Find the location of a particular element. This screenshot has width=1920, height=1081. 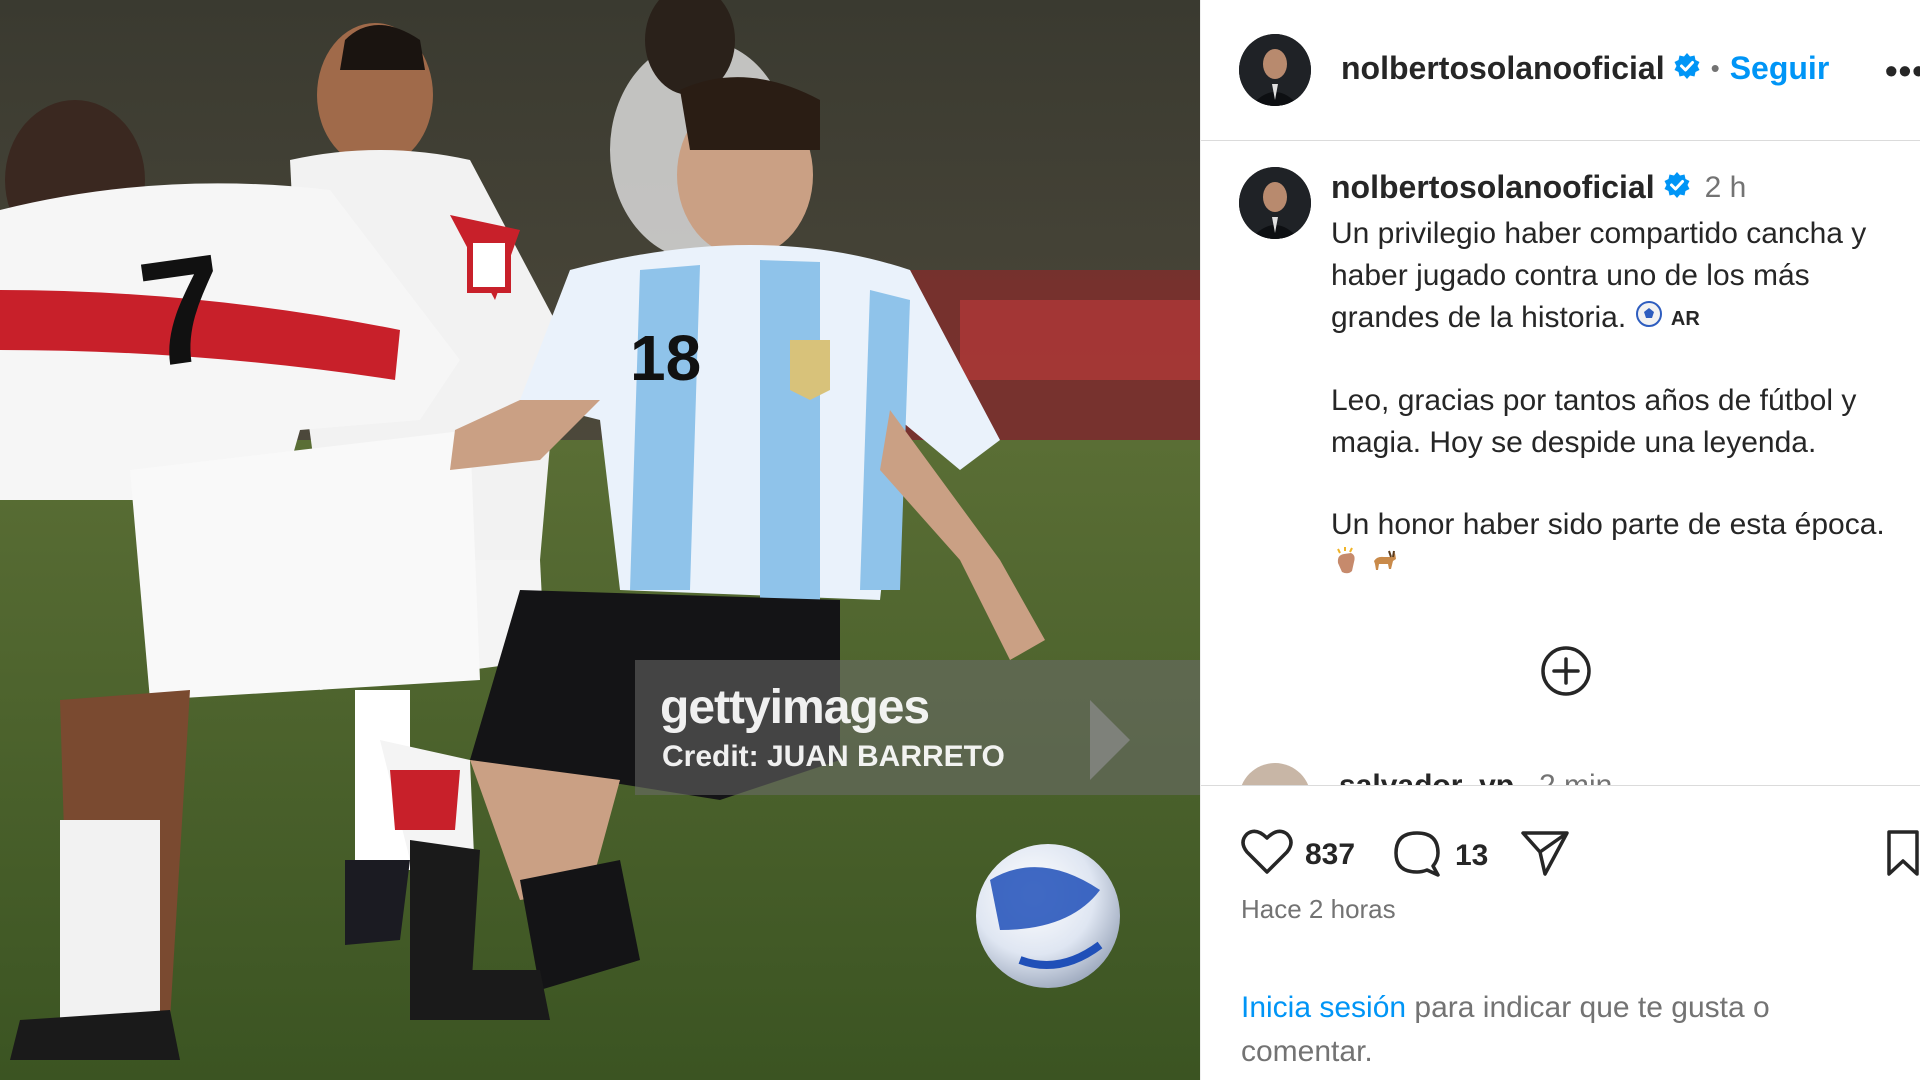

post-header: nolbertosolanooficial • Seguir ••• is located at coordinates (1560, 70).